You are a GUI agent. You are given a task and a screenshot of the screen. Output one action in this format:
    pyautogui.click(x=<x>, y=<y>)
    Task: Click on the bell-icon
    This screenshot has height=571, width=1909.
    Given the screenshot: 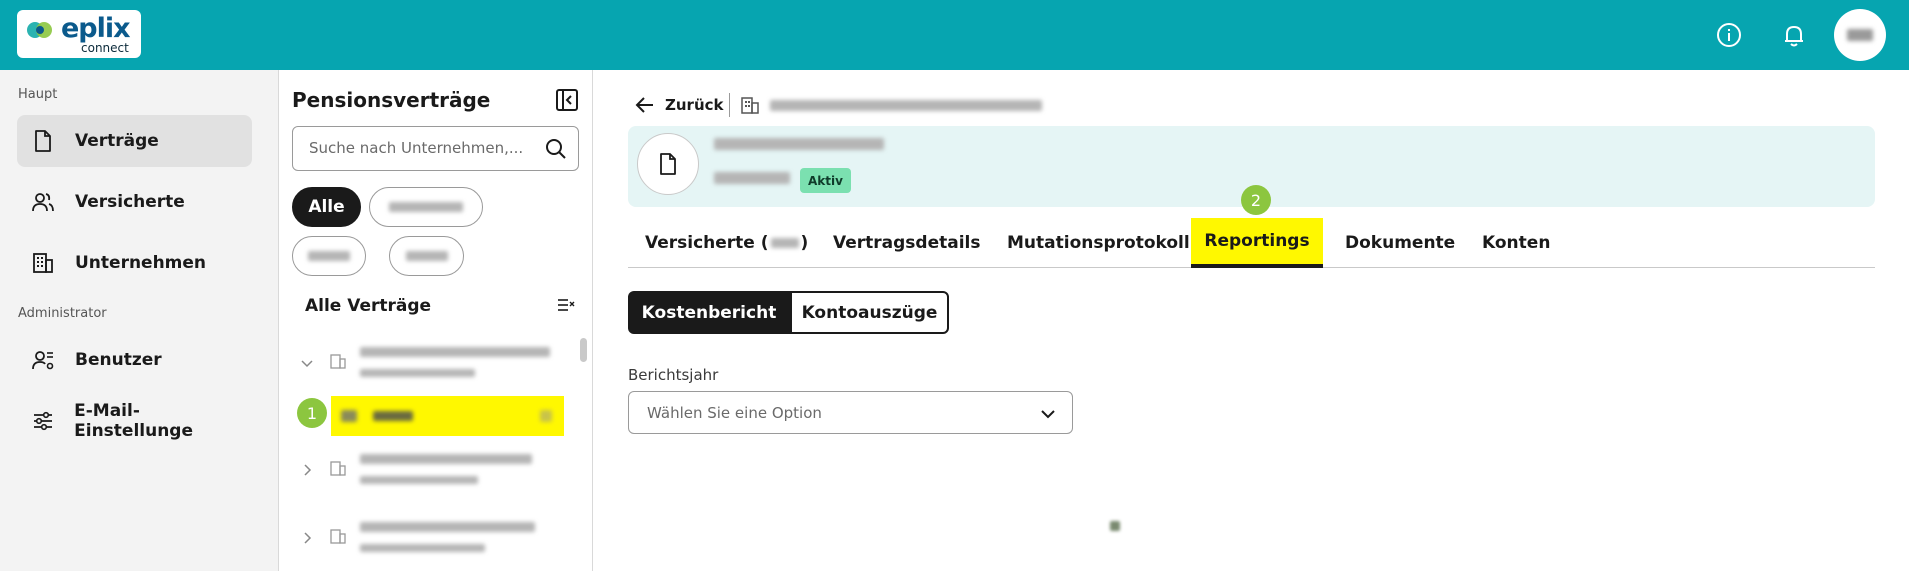 What is the action you would take?
    pyautogui.click(x=1794, y=35)
    